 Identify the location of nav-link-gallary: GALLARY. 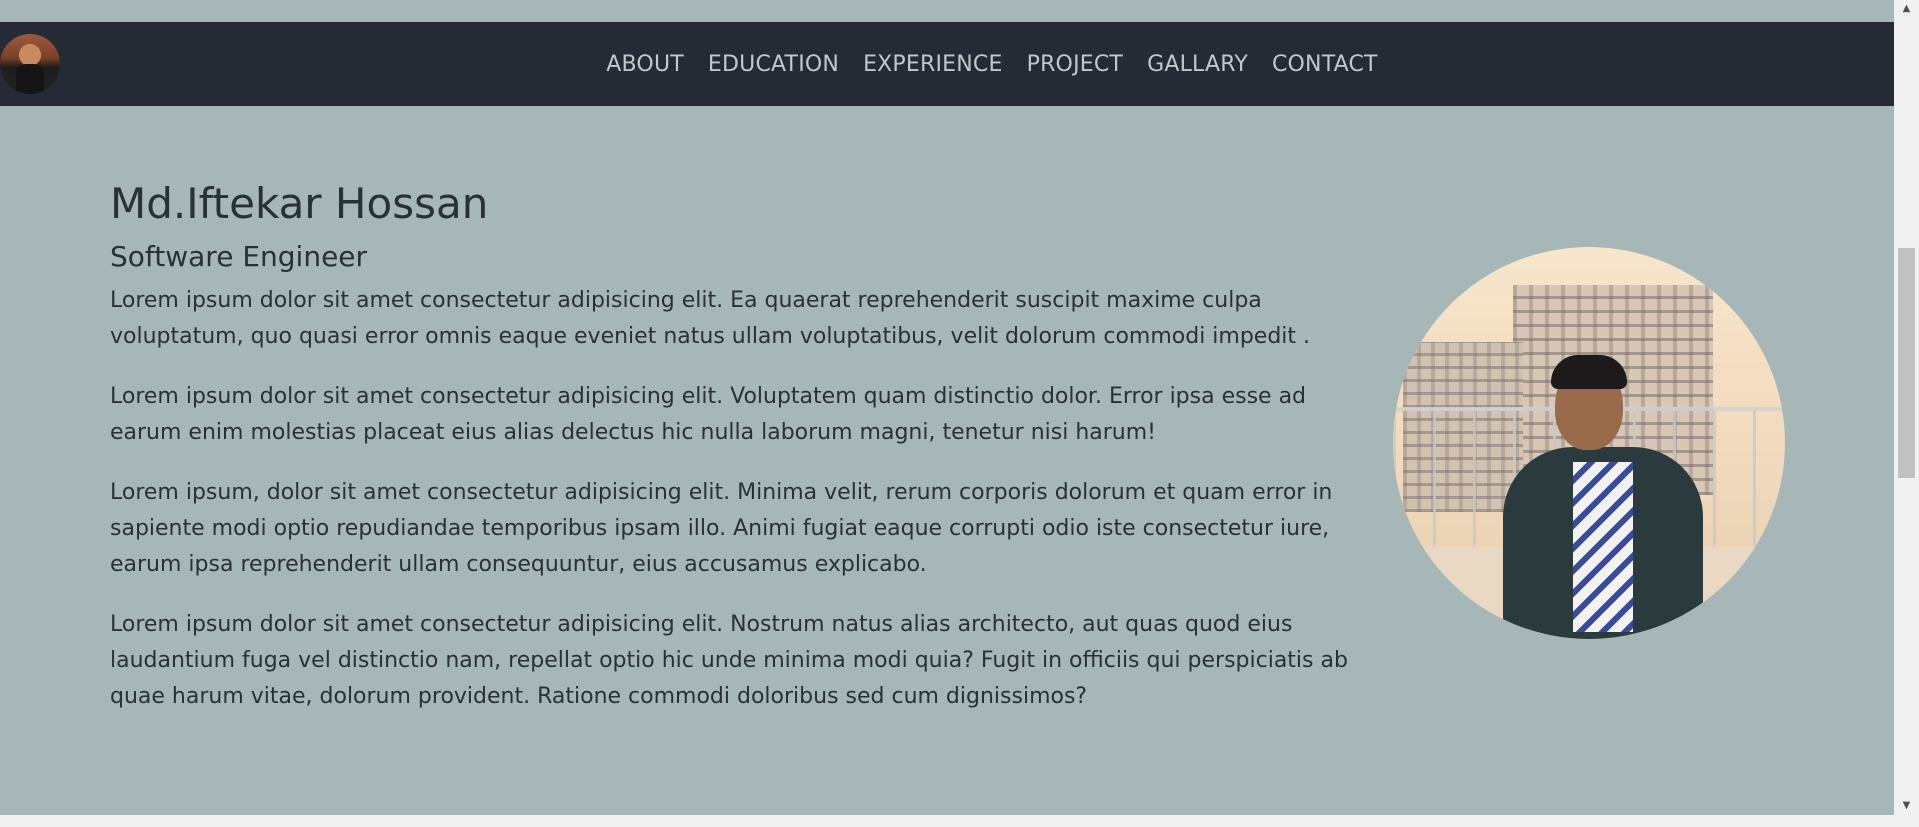
(1197, 64).